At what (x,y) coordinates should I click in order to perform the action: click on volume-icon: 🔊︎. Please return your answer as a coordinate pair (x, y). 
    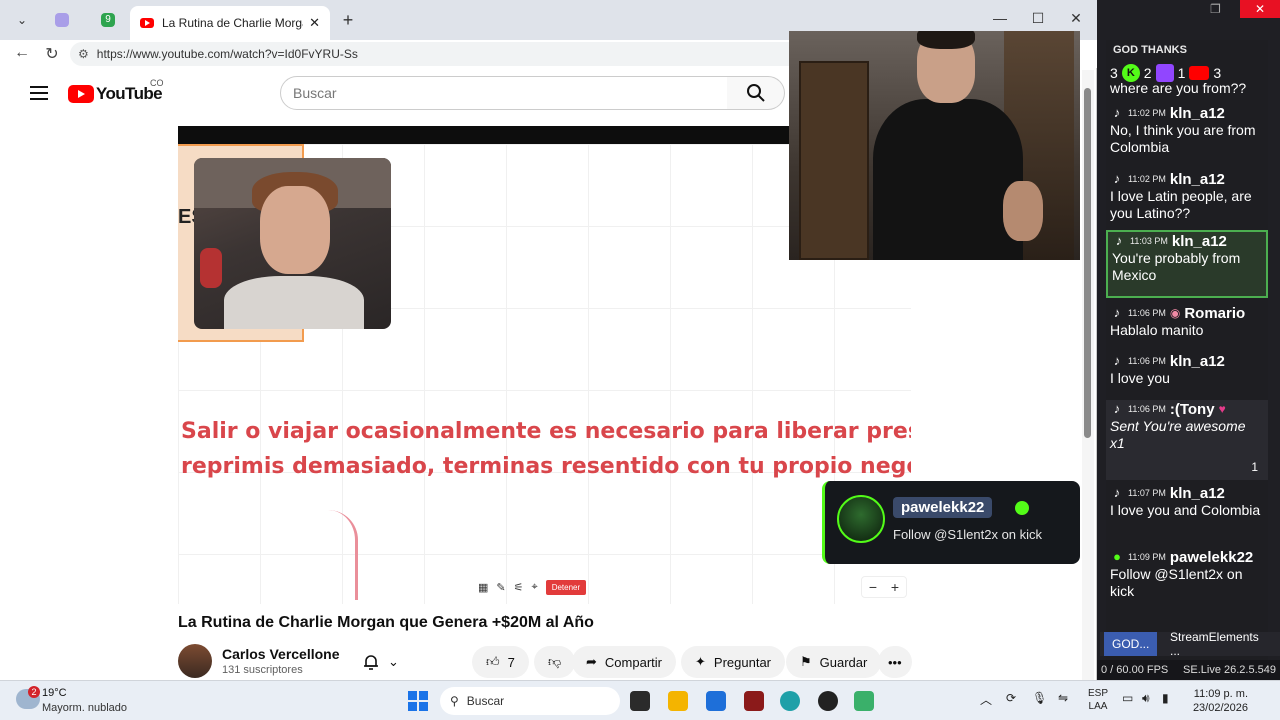
    Looking at the image, I should click on (1146, 698).